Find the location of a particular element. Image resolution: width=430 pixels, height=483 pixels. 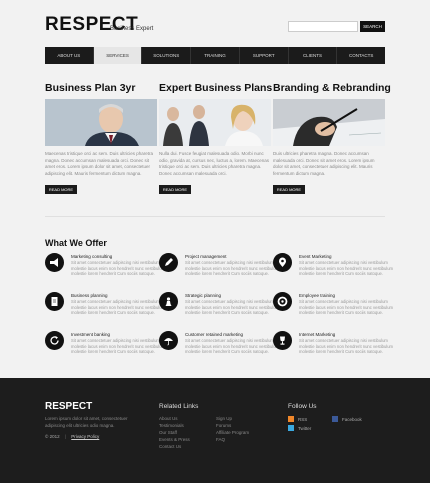

social-label: RSS is located at coordinates (303, 419).